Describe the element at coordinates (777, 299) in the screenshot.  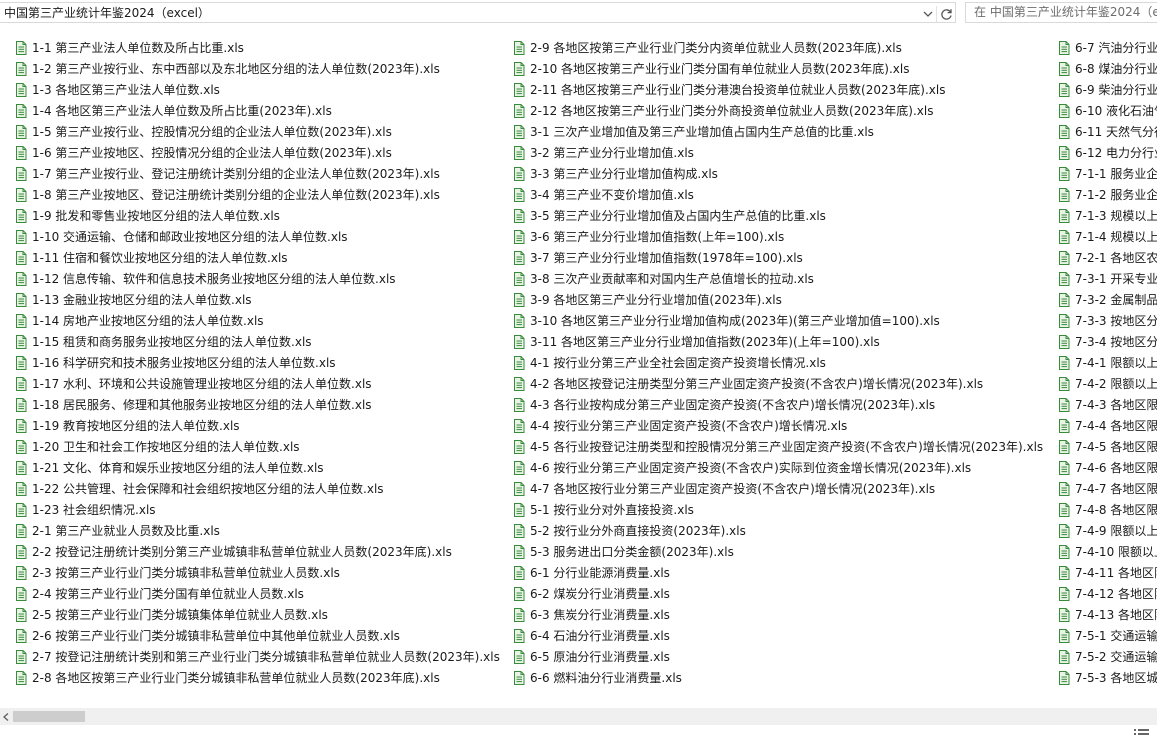
I see `file-item: 3-9 各地区第三产业分行业增加值(2023年).xls` at that location.